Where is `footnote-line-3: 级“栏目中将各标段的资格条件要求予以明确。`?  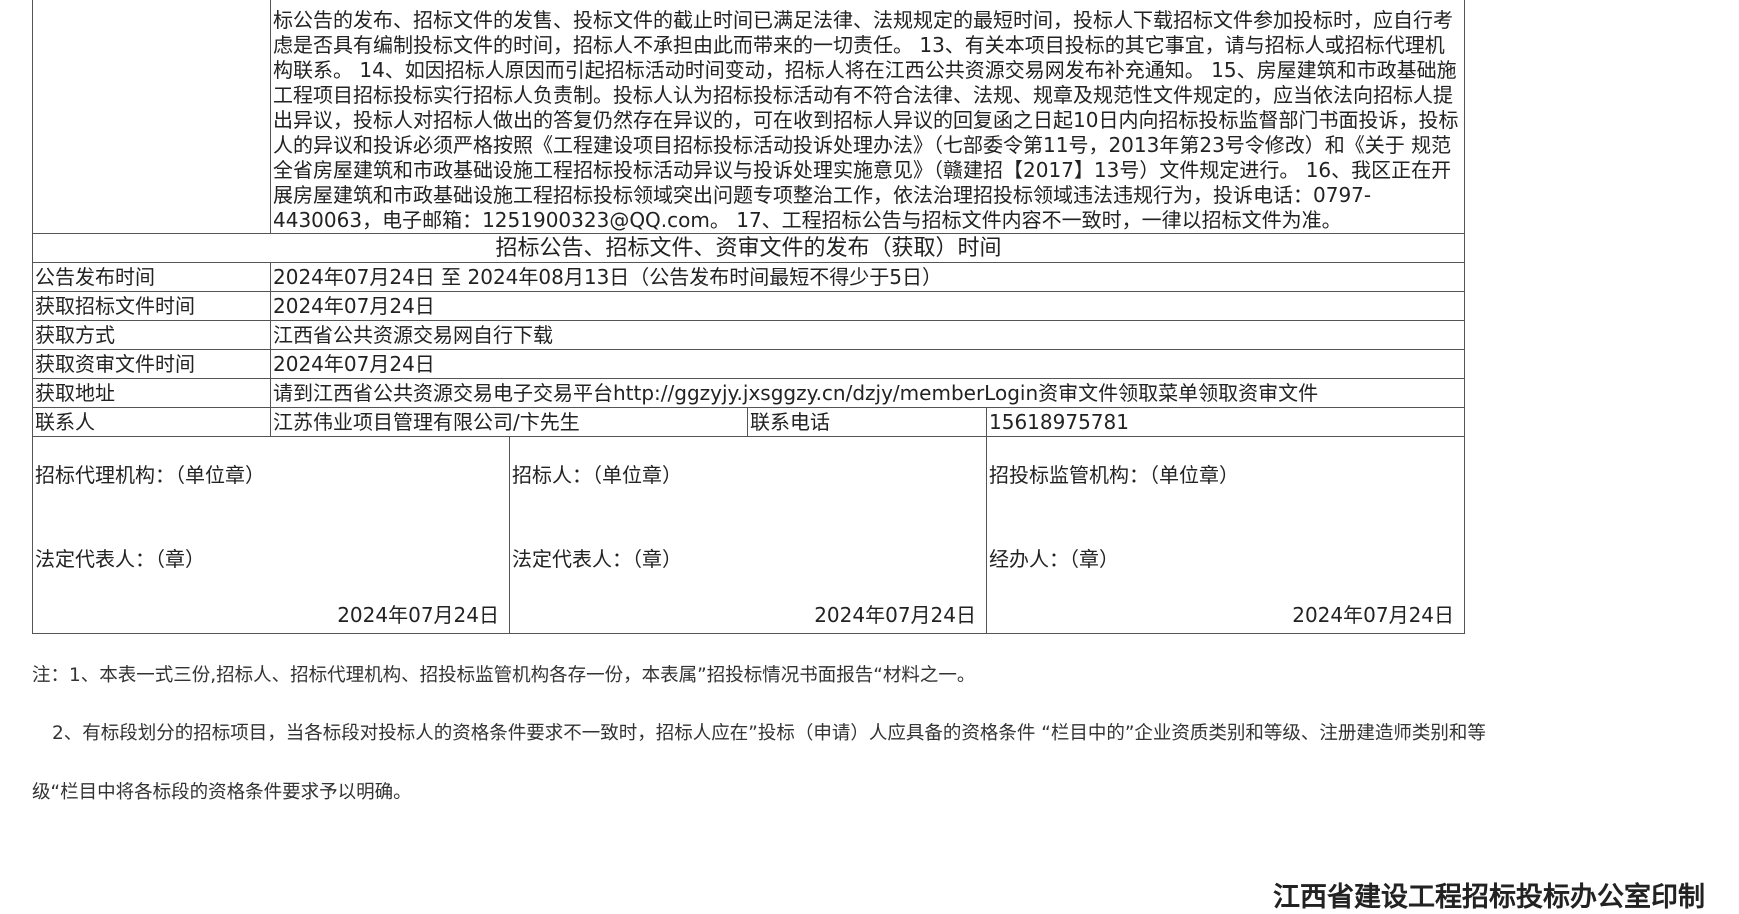 footnote-line-3: 级“栏目中将各标段的资格条件要求予以明确。 is located at coordinates (222, 792).